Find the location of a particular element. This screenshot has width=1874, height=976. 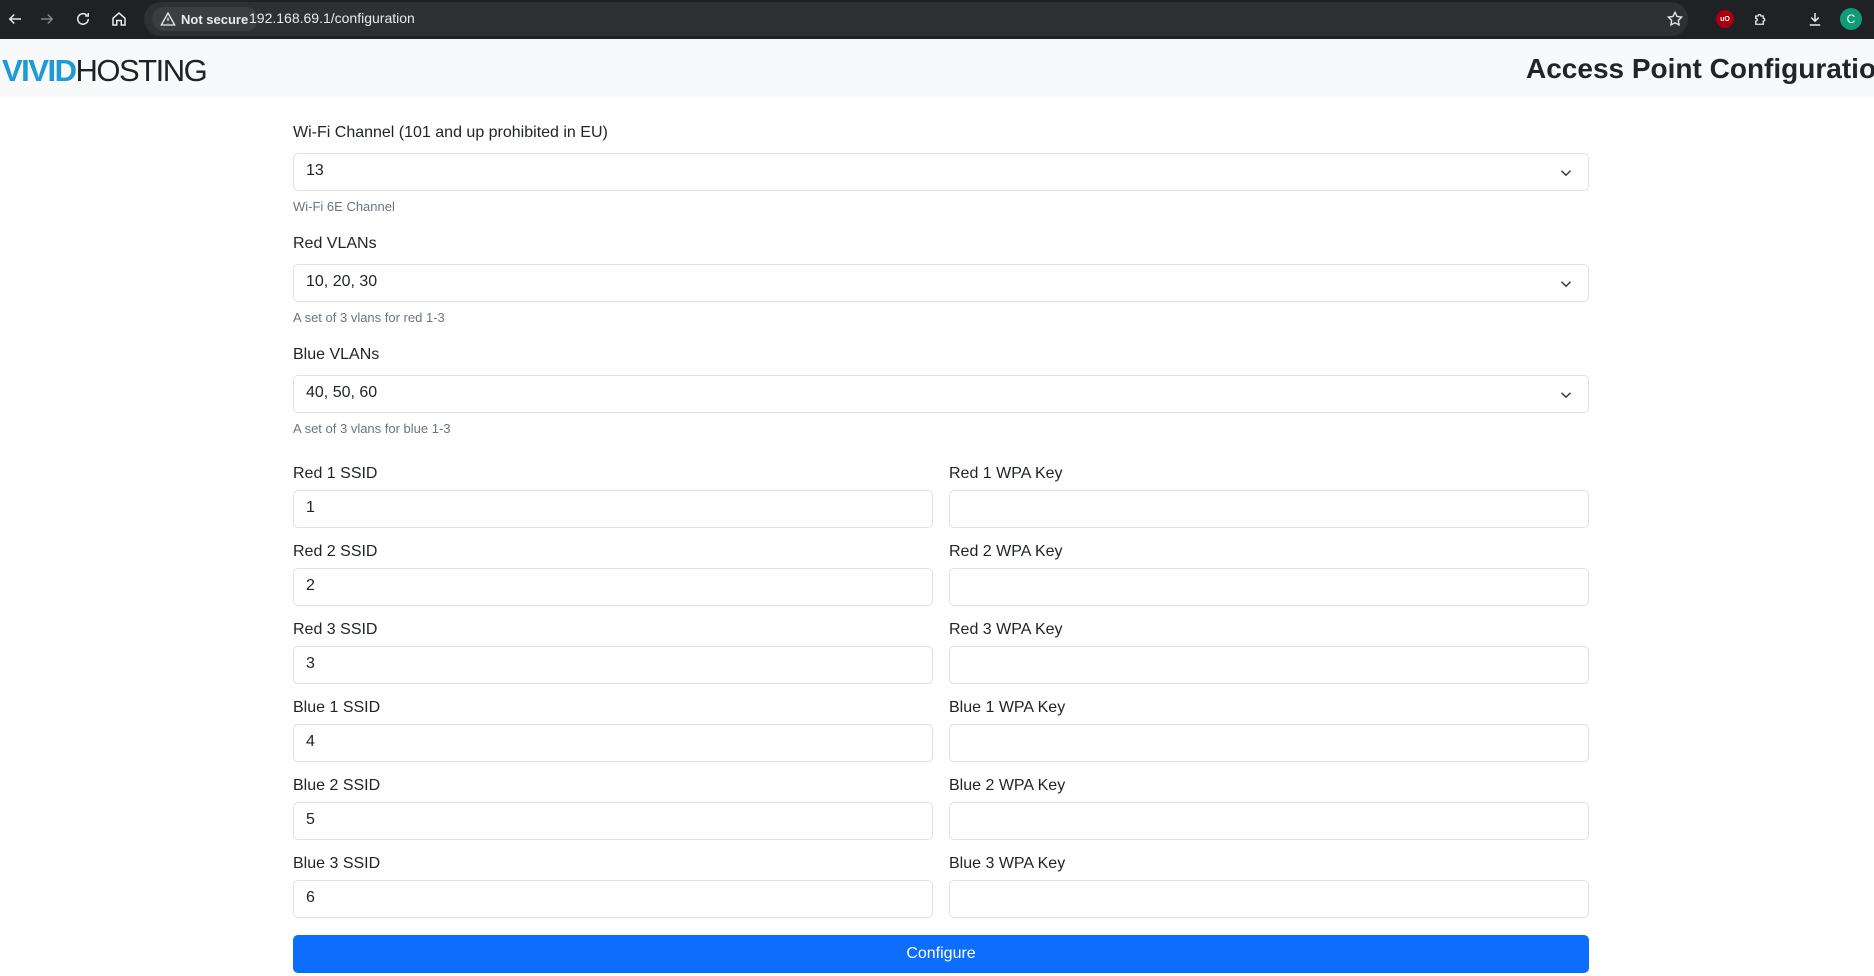

back-arrow-icon is located at coordinates (15, 19).